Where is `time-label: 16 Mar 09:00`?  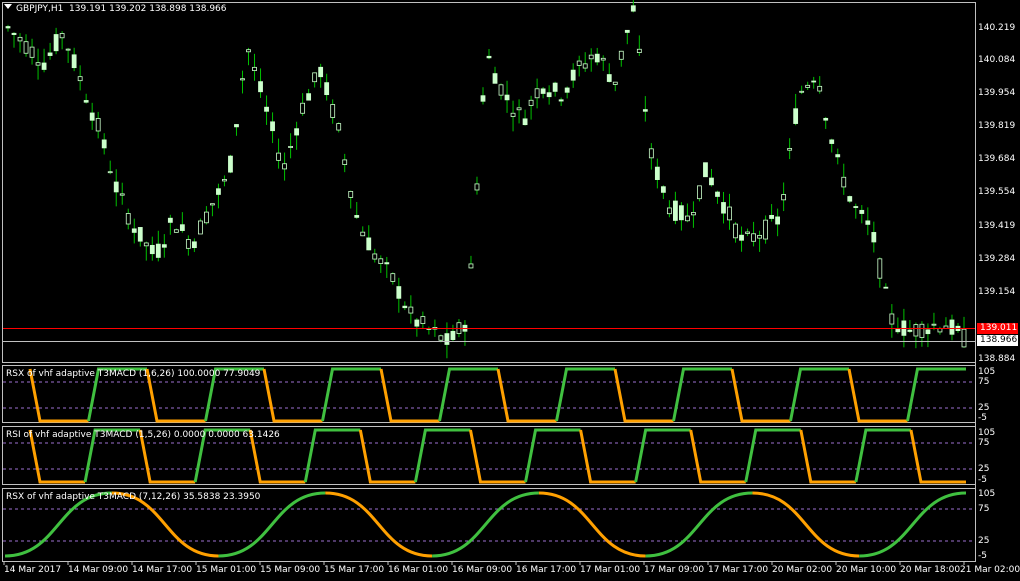
time-label: 16 Mar 09:00 is located at coordinates (482, 570).